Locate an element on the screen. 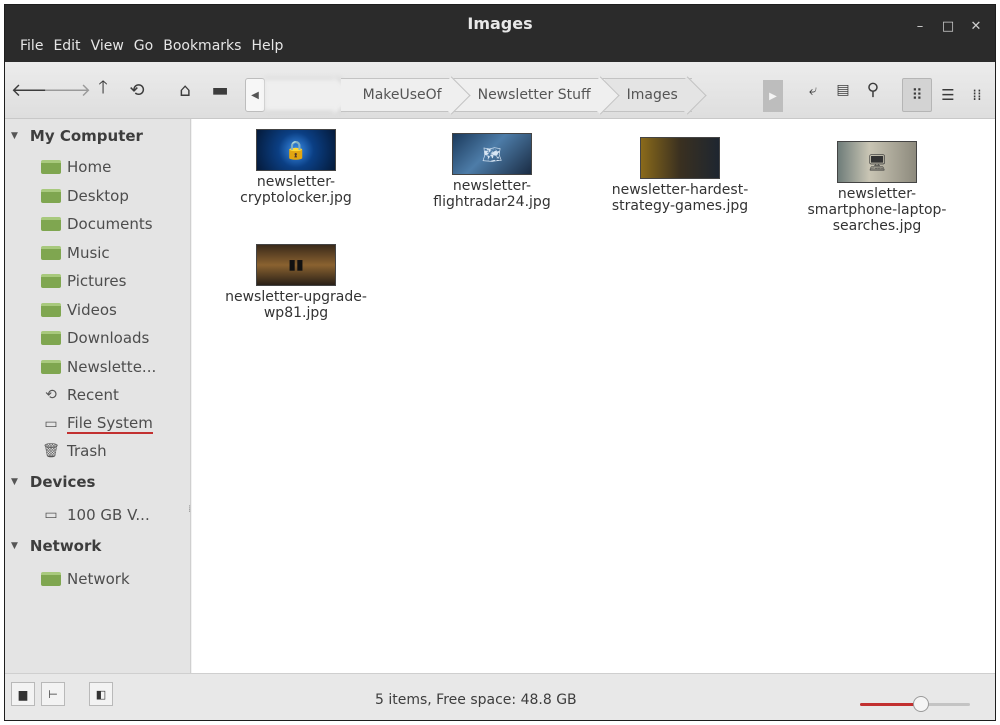 The width and height of the screenshot is (1000, 725). connect-server-icon: ▤ is located at coordinates (843, 90).